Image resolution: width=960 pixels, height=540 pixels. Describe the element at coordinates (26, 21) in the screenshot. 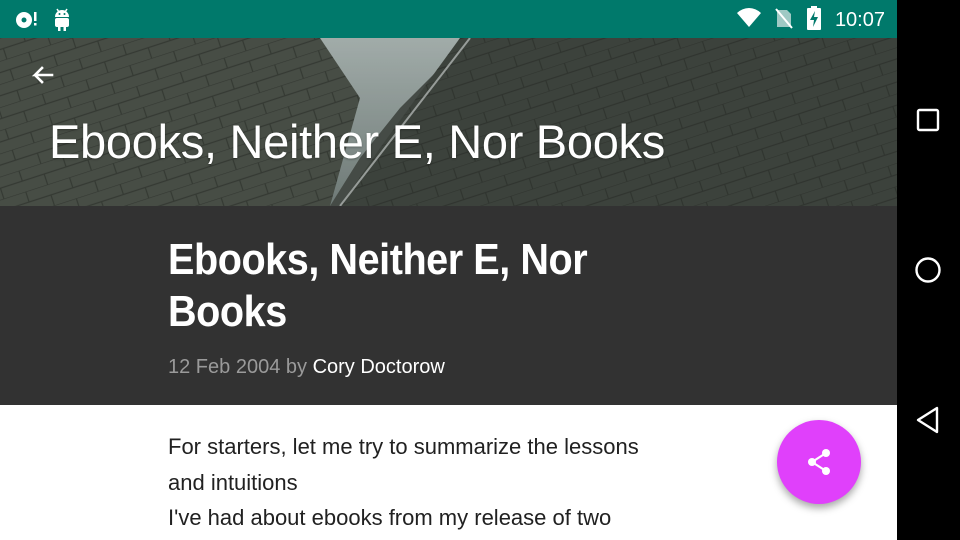

I see `record-notification-icon` at that location.